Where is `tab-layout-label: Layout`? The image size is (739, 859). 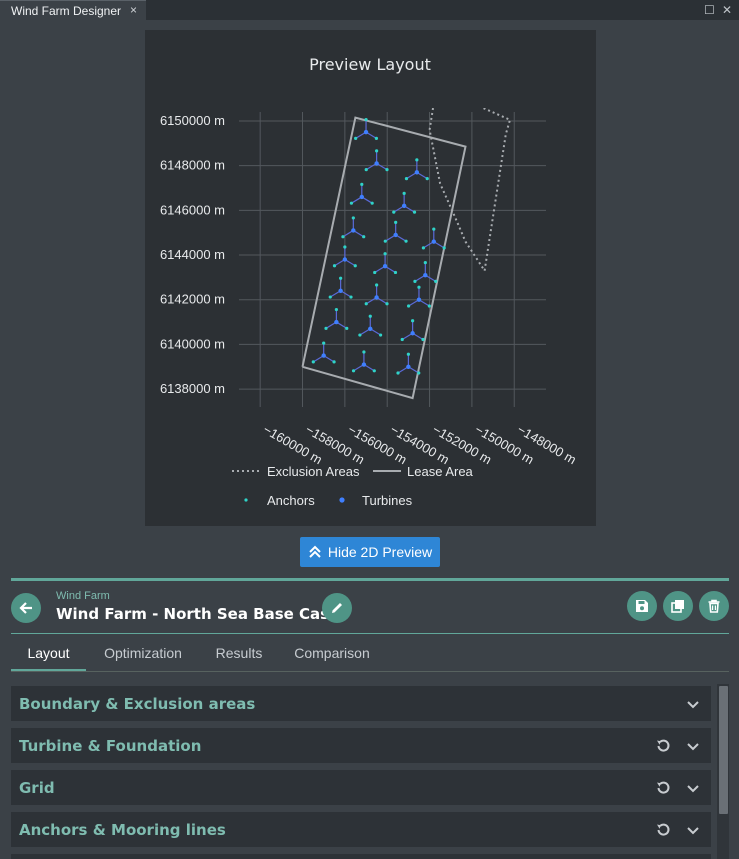
tab-layout-label: Layout is located at coordinates (48, 653).